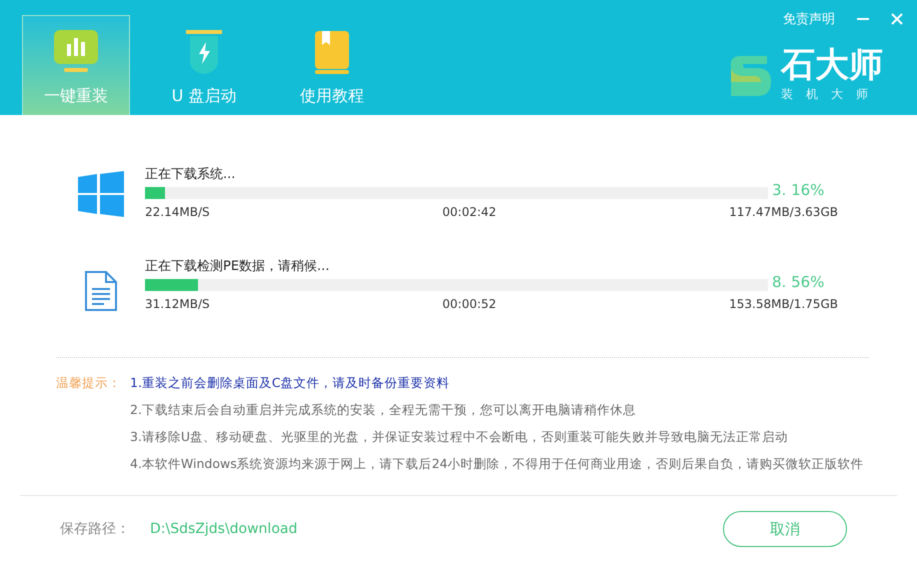  Describe the element at coordinates (798, 190) in the screenshot. I see `progress-percent: 3. 16%` at that location.